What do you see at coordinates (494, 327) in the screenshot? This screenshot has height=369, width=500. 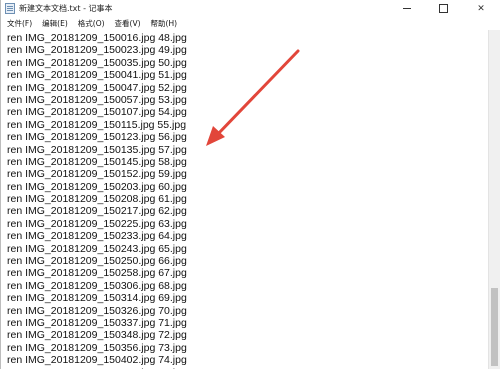 I see `scrollbar-thumb` at bounding box center [494, 327].